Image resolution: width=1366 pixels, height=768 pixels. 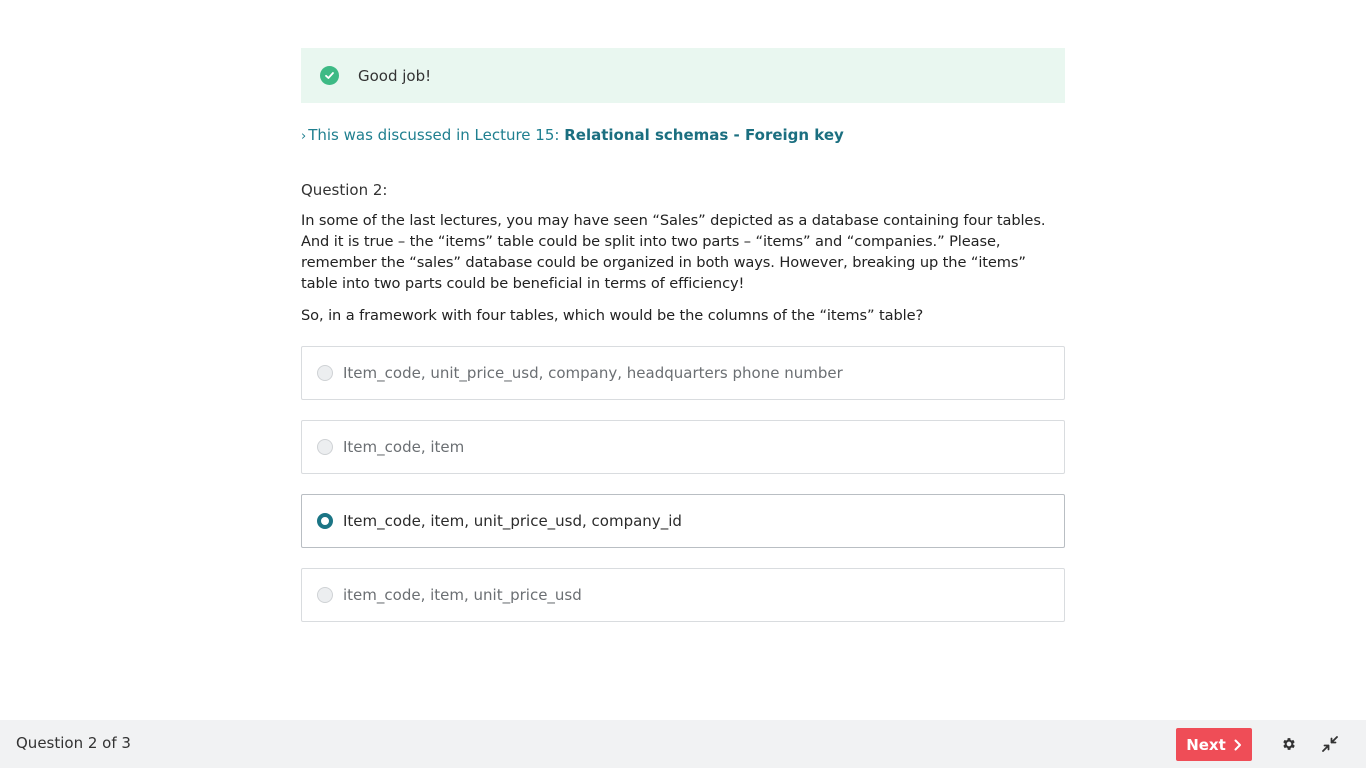 I want to click on next-button-label: Next, so click(x=1206, y=744).